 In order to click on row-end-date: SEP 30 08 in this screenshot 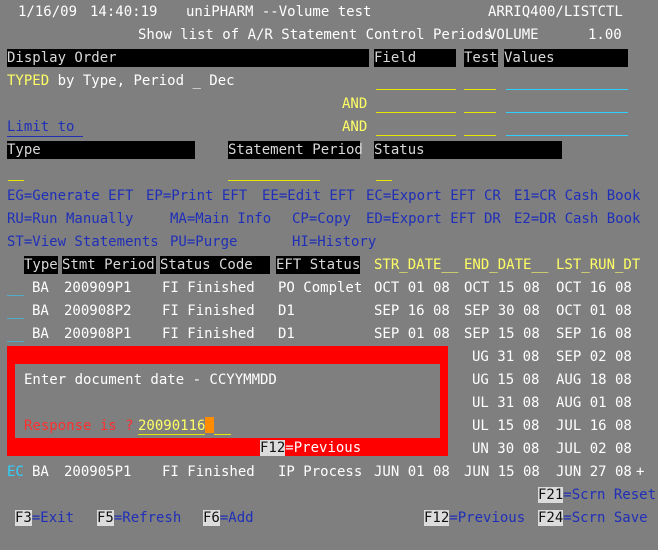, I will do `click(502, 311)`.